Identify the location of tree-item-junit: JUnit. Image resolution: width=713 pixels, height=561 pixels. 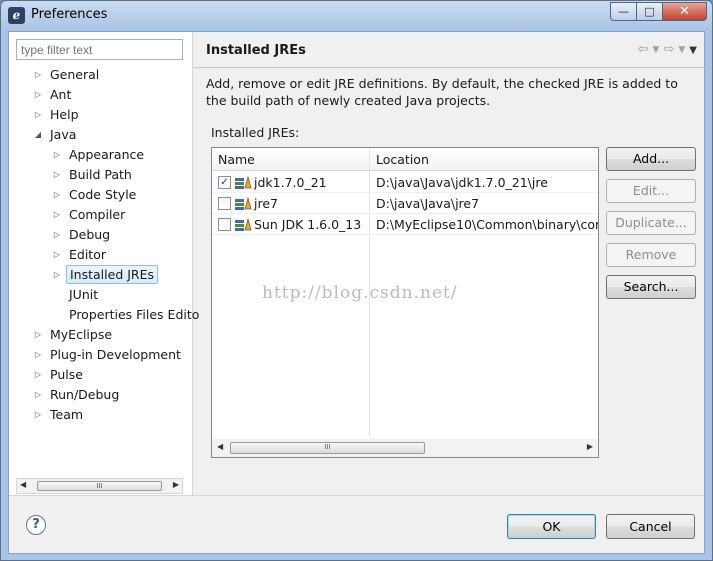
(76, 294).